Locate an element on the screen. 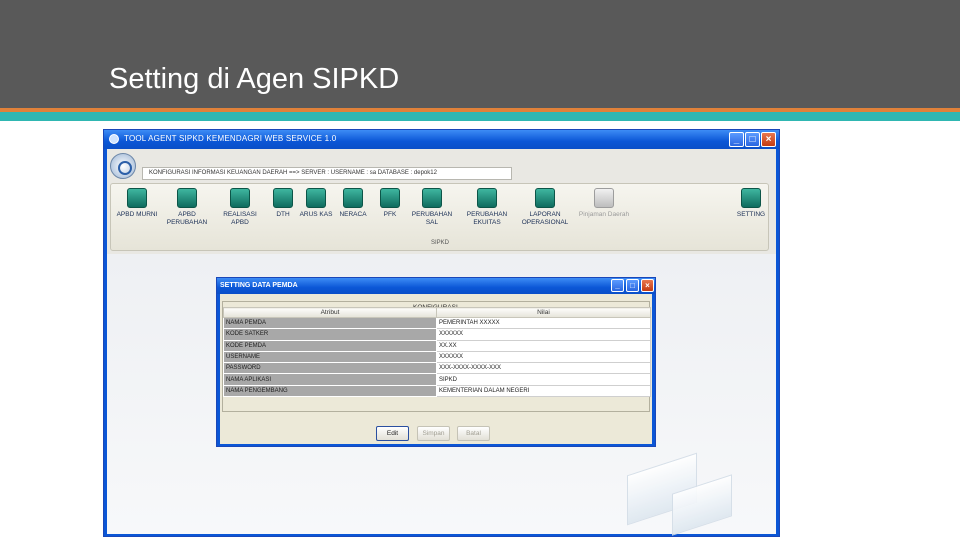  slide-title: Setting di Agen SIPKD is located at coordinates (254, 79).